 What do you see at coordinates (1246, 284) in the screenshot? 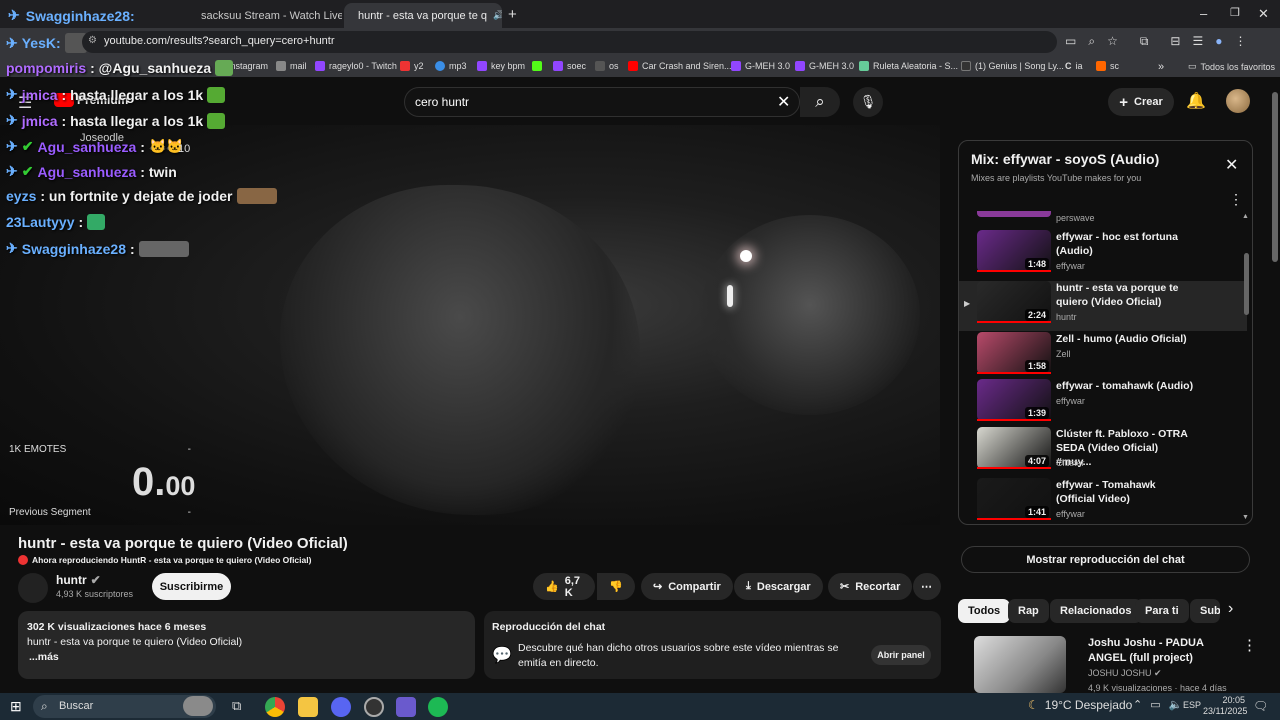
I see `playlist-scrollbar` at bounding box center [1246, 284].